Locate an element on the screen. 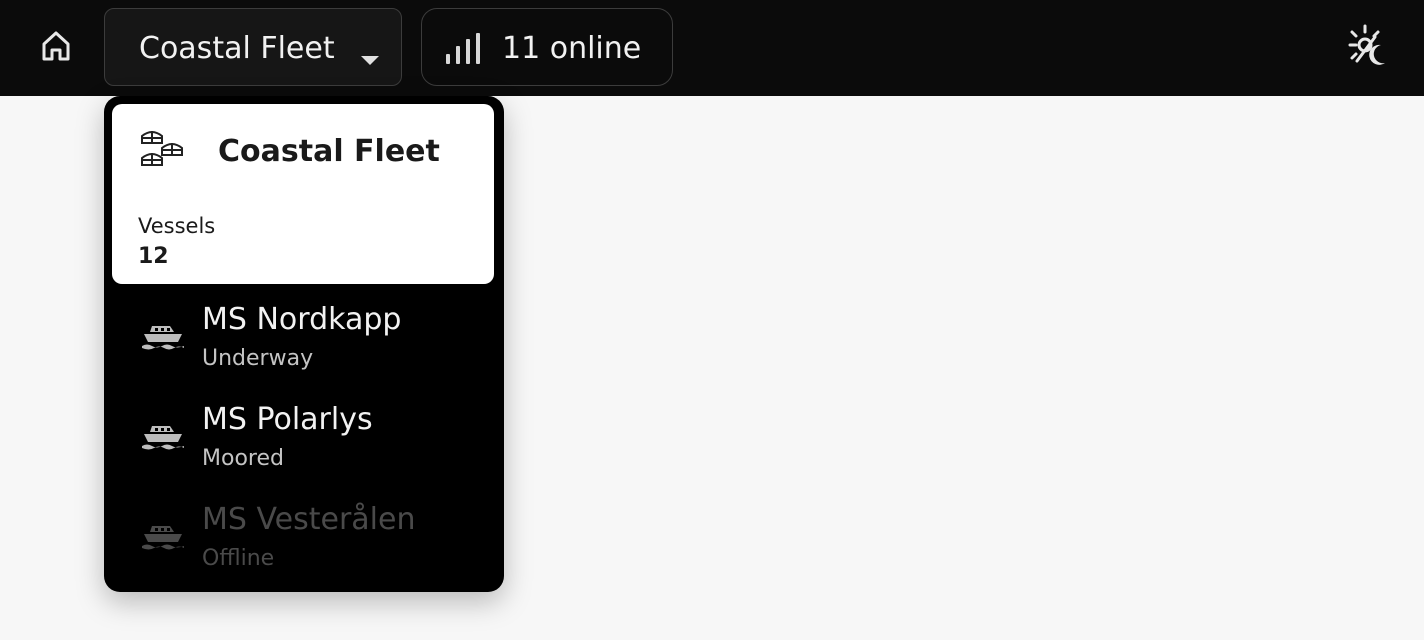 The height and width of the screenshot is (640, 1424). vessel-status: Offline is located at coordinates (238, 558).